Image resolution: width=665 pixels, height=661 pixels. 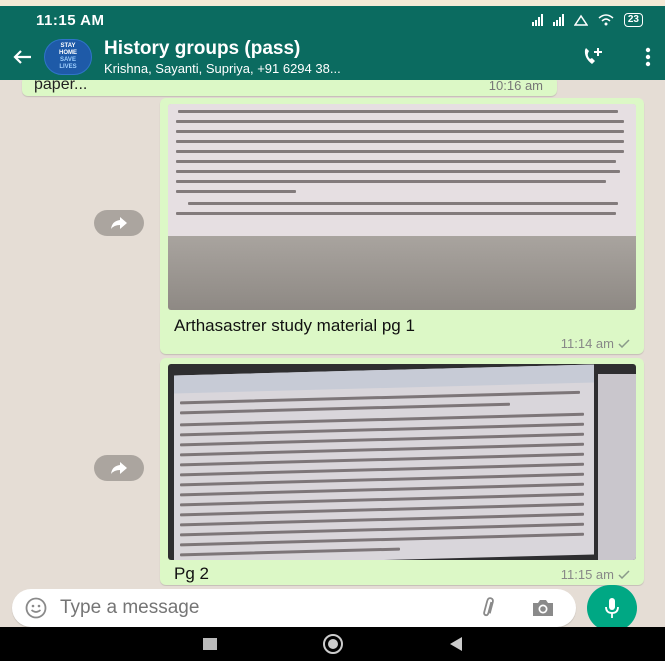 What do you see at coordinates (202, 48) in the screenshot?
I see `chat-title: History groups (pass)` at bounding box center [202, 48].